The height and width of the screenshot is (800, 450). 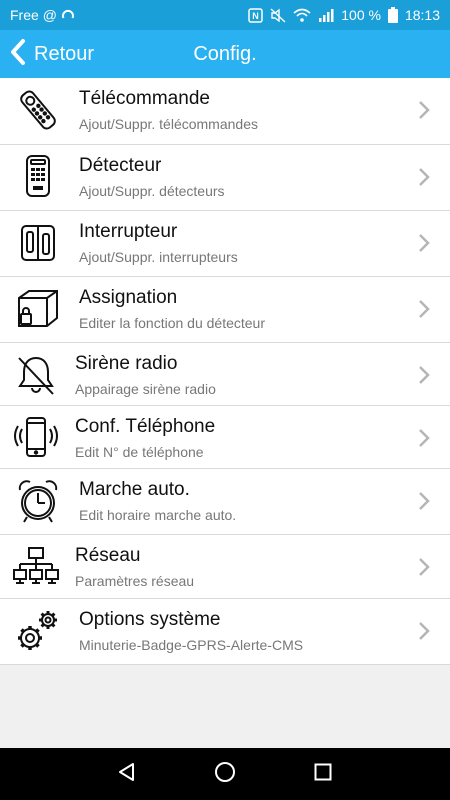 What do you see at coordinates (128, 231) in the screenshot?
I see `menu-item-title: Interrupteur` at bounding box center [128, 231].